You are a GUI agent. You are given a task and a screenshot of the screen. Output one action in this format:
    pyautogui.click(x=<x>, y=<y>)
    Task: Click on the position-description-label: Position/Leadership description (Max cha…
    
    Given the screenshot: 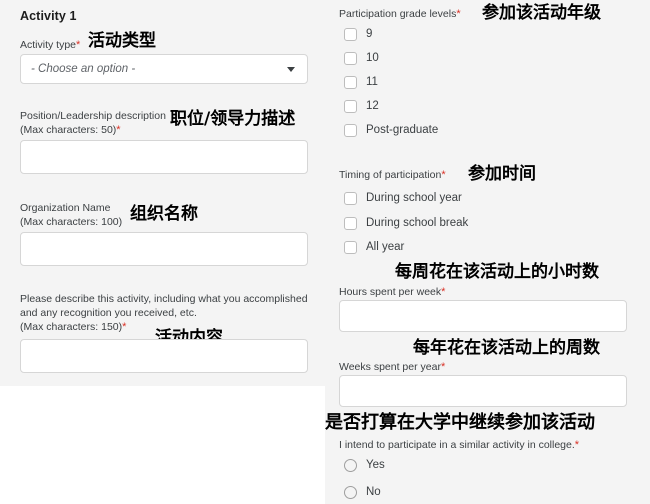 What is the action you would take?
    pyautogui.click(x=93, y=123)
    